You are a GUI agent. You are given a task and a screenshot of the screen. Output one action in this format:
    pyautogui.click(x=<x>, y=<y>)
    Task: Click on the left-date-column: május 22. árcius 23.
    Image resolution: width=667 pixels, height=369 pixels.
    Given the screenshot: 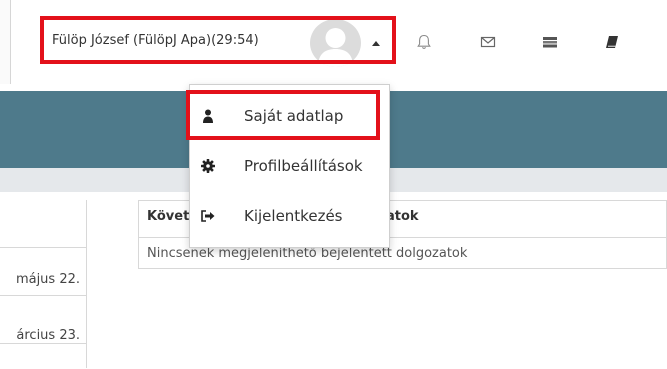 What is the action you would take?
    pyautogui.click(x=43, y=284)
    